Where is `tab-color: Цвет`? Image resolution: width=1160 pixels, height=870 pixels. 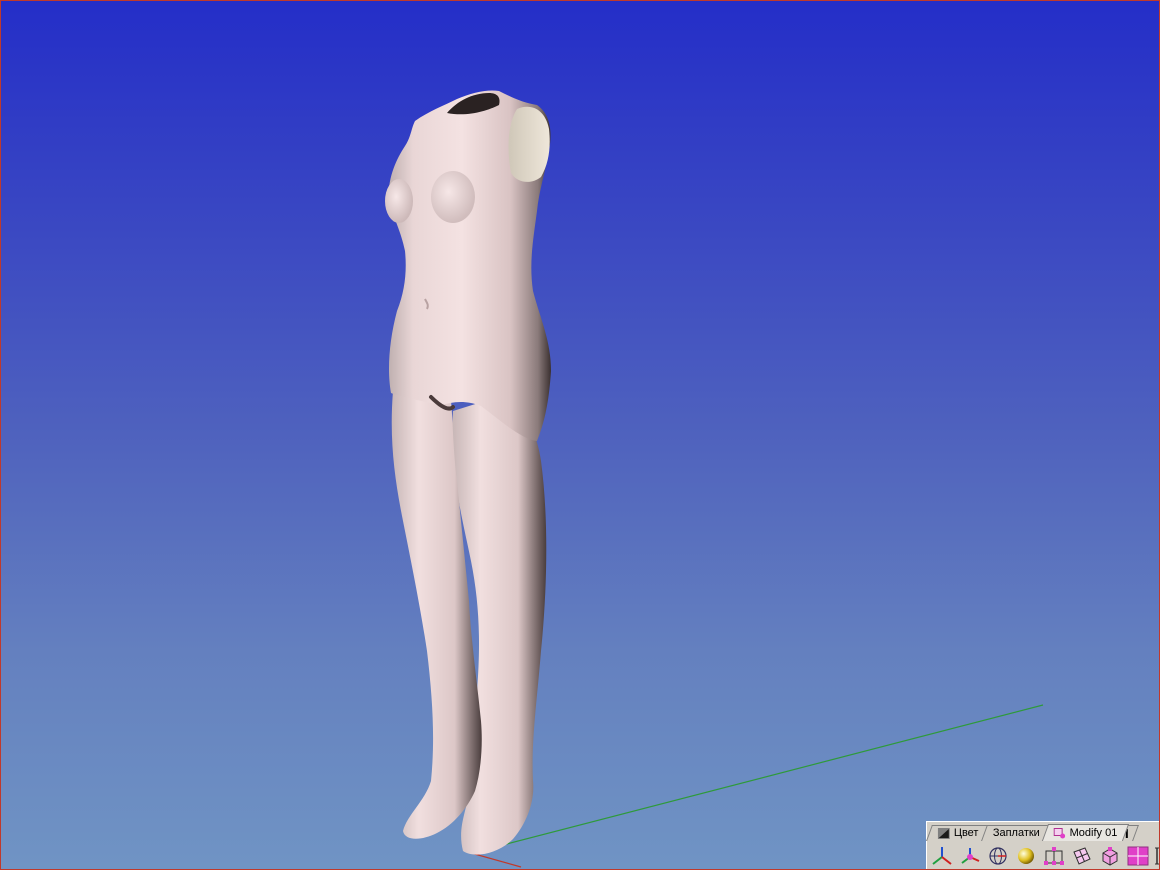 tab-color: Цвет is located at coordinates (958, 833).